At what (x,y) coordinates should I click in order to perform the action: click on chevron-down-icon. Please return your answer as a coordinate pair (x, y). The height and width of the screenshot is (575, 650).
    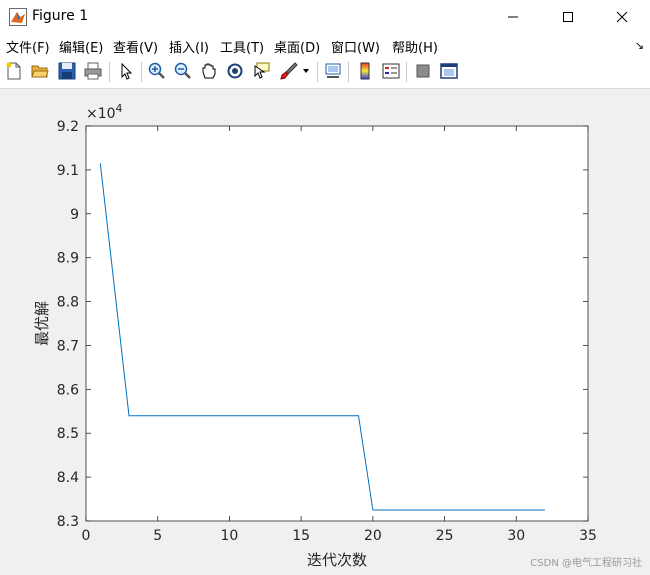
    Looking at the image, I should click on (306, 71).